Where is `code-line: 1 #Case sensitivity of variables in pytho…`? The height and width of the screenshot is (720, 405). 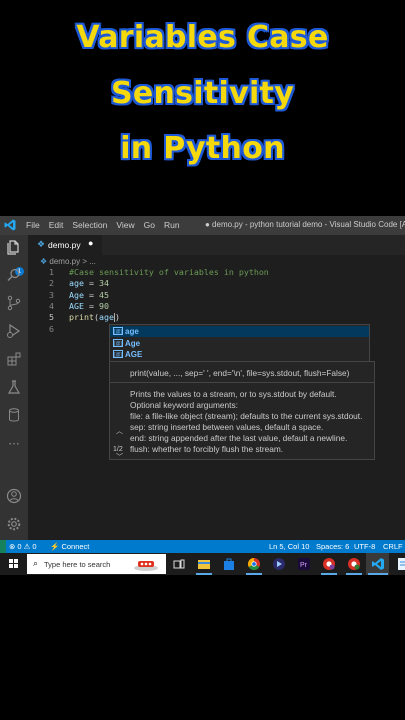 code-line: 1 #Case sensitivity of variables in pytho… is located at coordinates (216, 272).